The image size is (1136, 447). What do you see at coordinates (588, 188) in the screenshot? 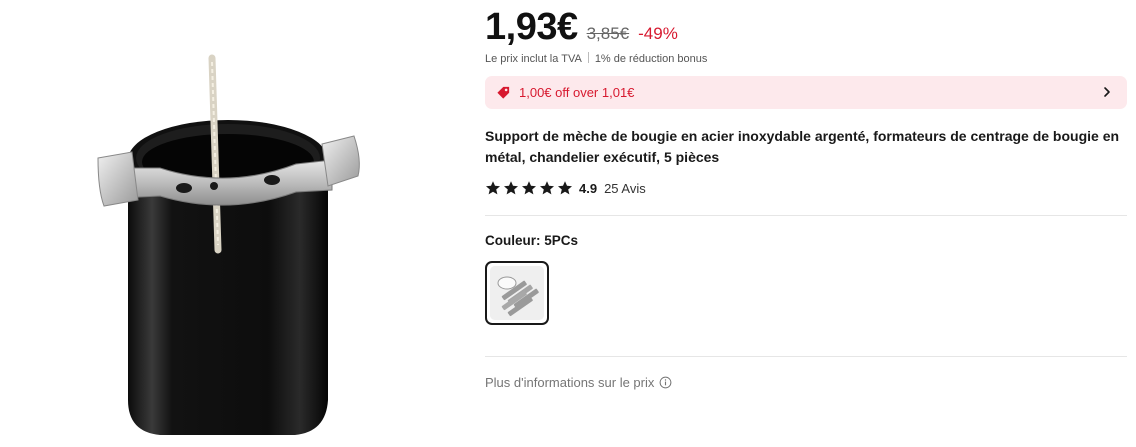
I see `rating-value: 4.9` at bounding box center [588, 188].